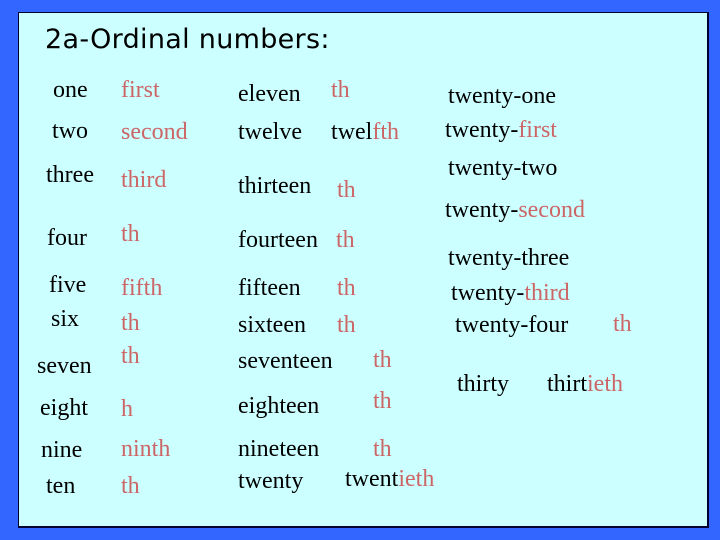  I want to click on cardinal-thirteen: thirteen, so click(275, 186).